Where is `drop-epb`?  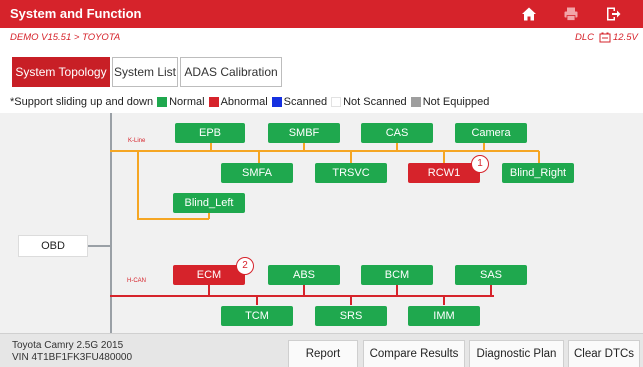
drop-epb is located at coordinates (211, 147).